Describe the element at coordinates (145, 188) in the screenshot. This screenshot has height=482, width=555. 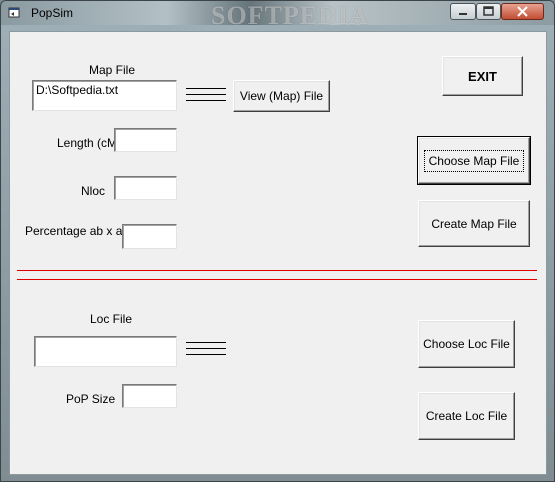
I see `nloc-field` at that location.